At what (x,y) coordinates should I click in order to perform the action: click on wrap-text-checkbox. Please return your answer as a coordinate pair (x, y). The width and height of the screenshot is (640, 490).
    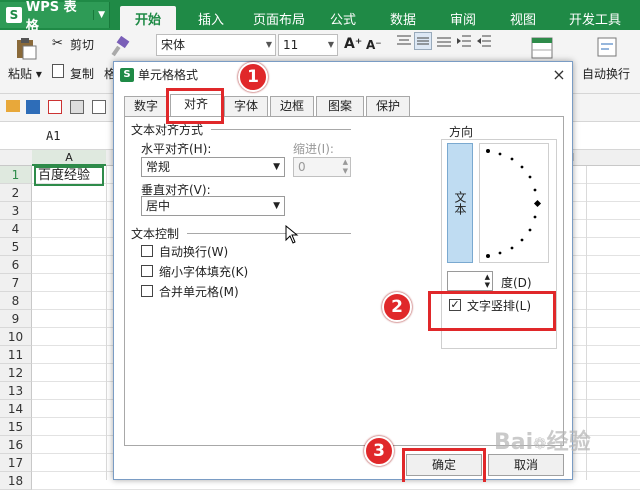
    Looking at the image, I should click on (147, 251).